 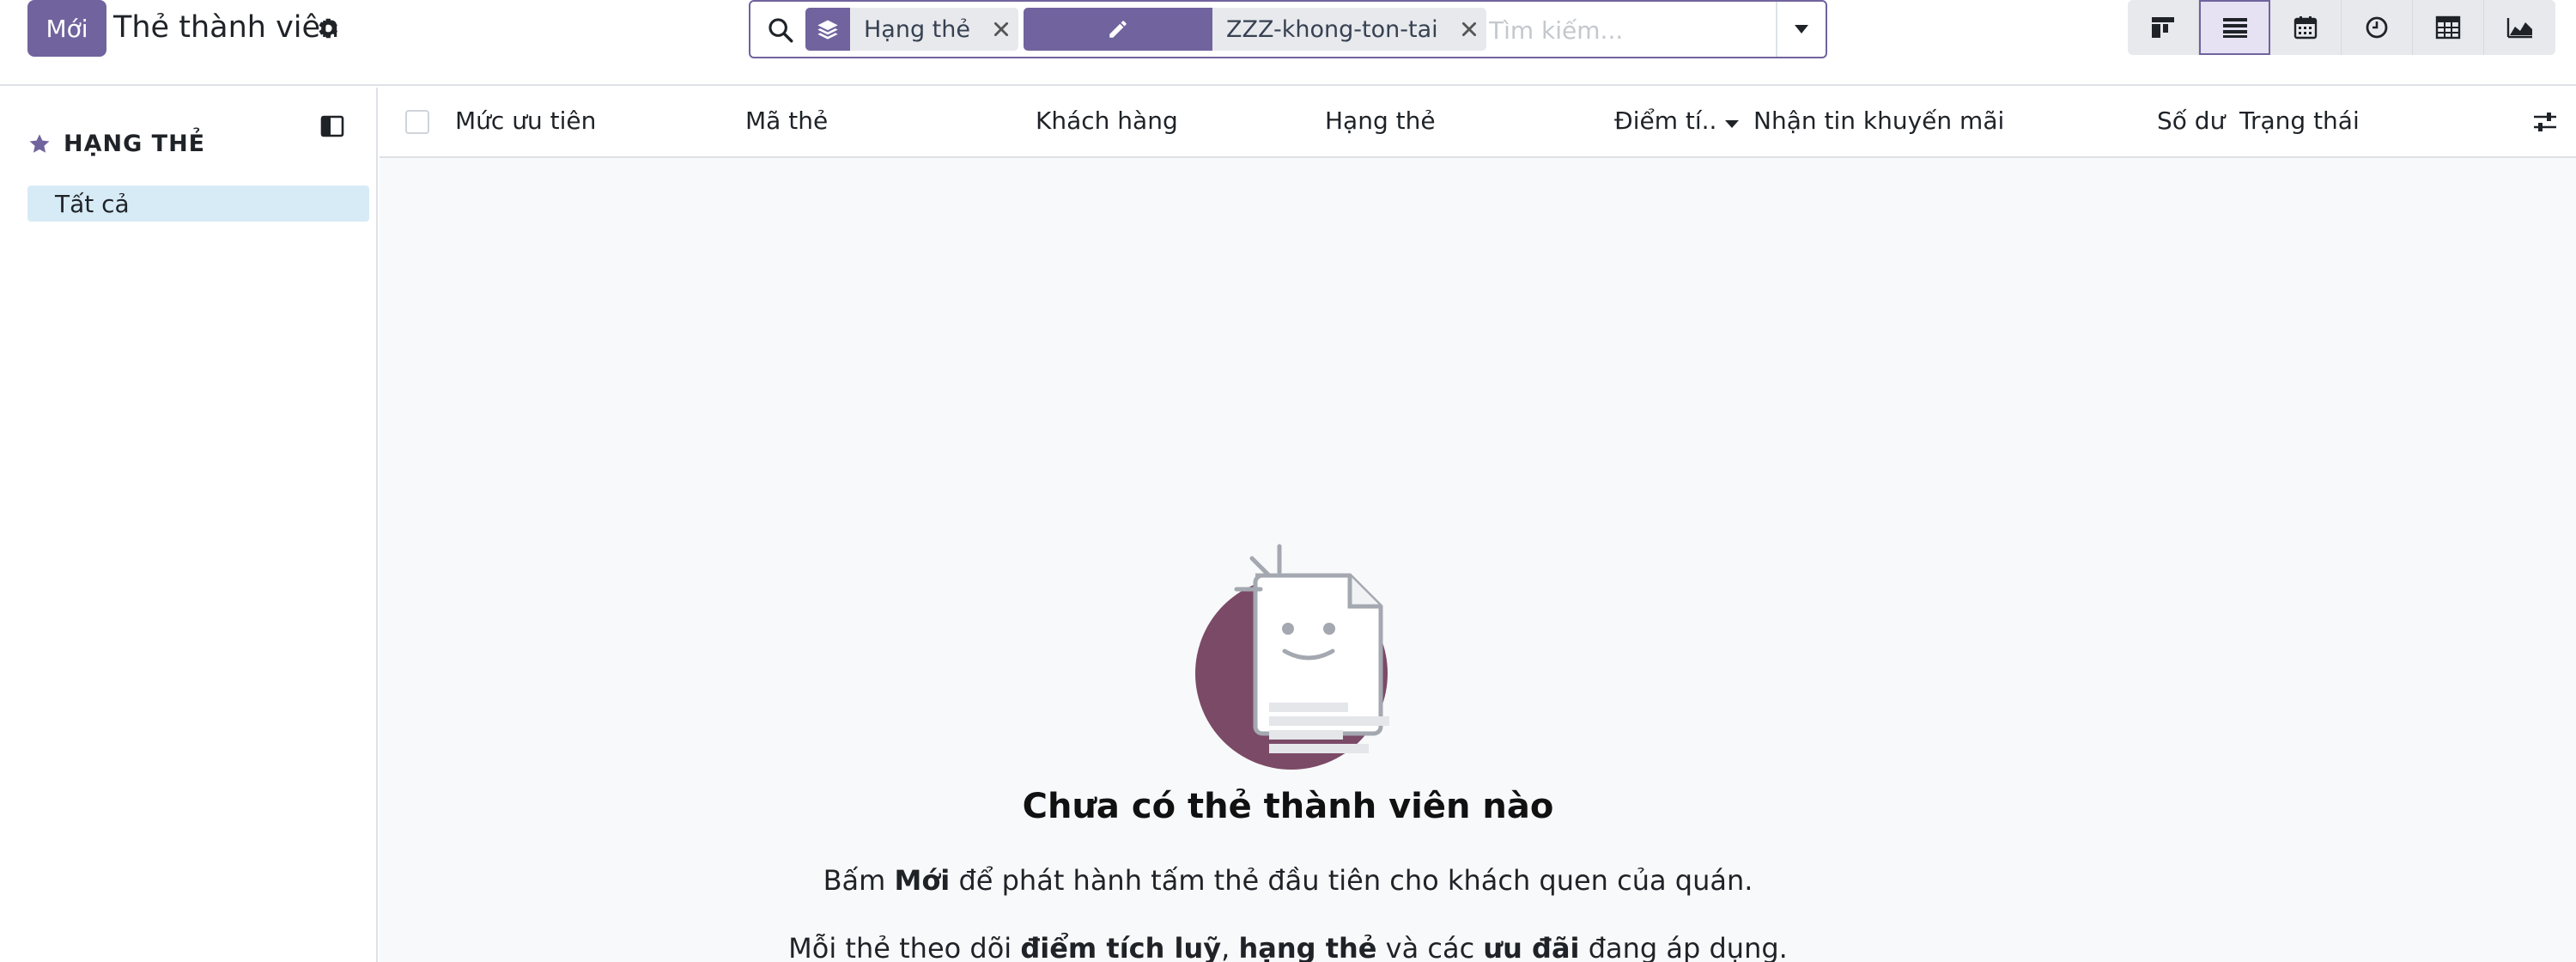 What do you see at coordinates (2191, 121) in the screenshot?
I see `column-header-balance: Số dư` at bounding box center [2191, 121].